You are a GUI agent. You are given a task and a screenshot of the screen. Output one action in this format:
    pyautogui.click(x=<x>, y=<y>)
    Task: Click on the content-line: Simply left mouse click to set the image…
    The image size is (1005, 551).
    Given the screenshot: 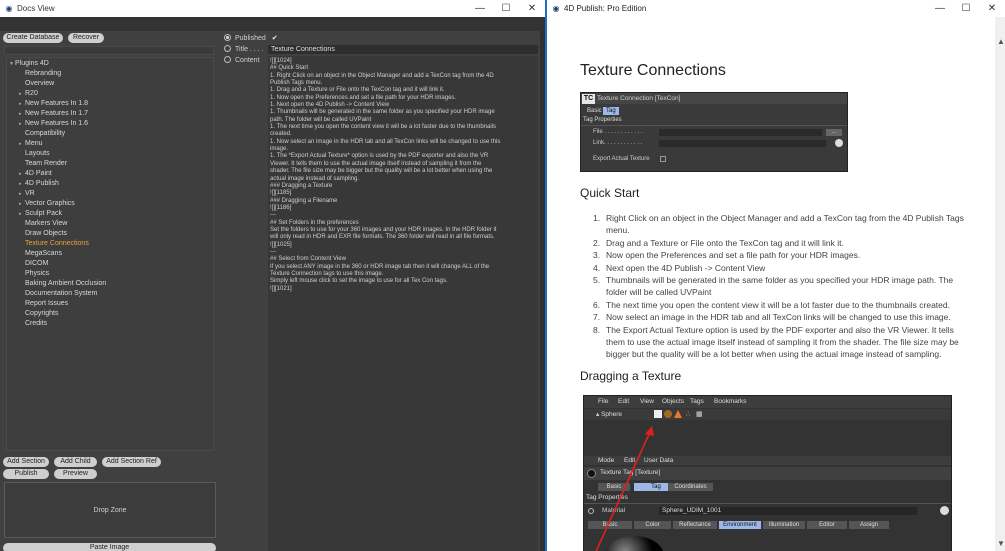 What is the action you would take?
    pyautogui.click(x=359, y=281)
    